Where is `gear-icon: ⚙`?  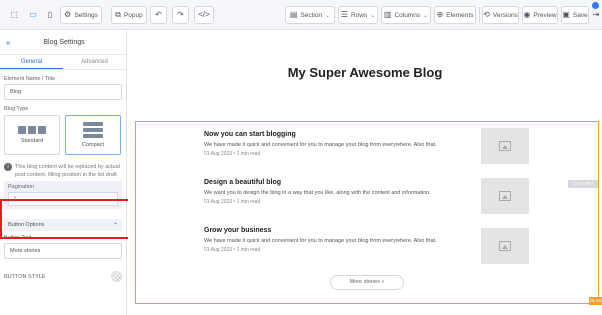 gear-icon: ⚙ is located at coordinates (68, 14).